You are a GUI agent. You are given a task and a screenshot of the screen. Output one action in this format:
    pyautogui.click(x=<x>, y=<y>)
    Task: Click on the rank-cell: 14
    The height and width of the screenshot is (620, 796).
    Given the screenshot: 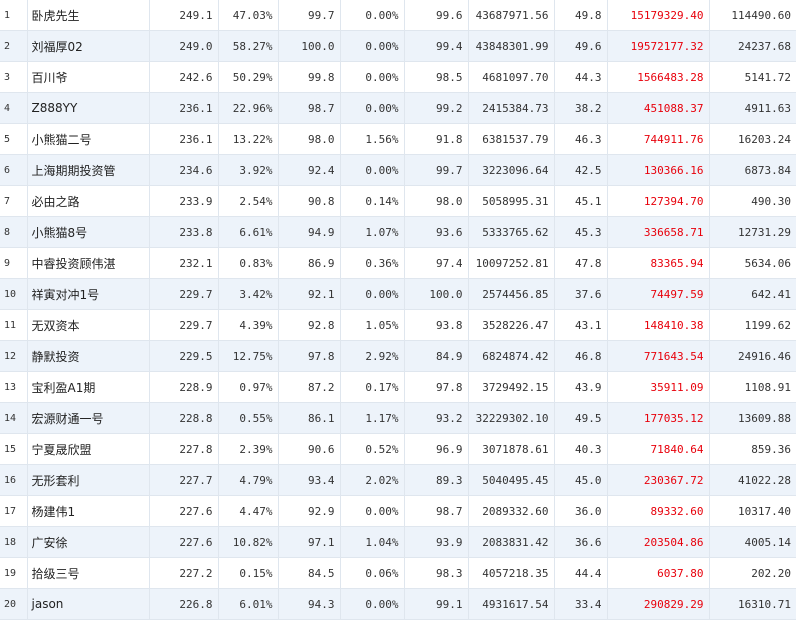 What is the action you would take?
    pyautogui.click(x=14, y=418)
    